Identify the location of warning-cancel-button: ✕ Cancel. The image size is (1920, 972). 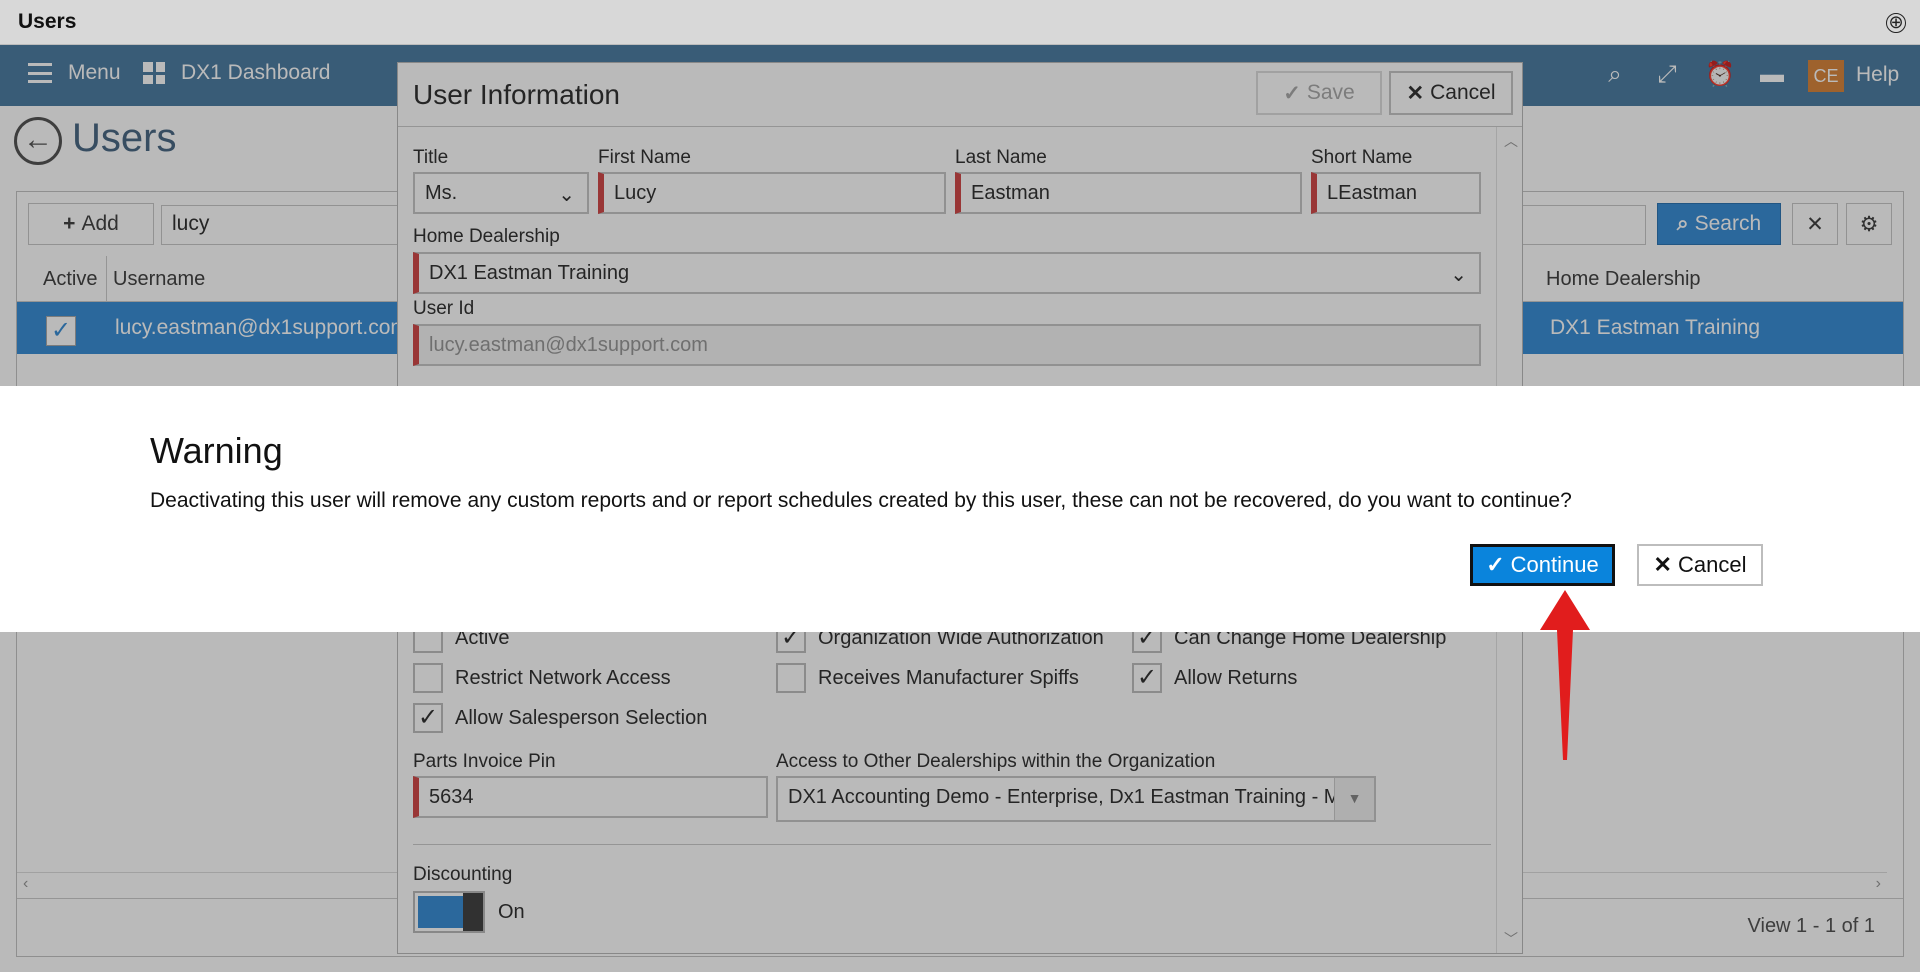
(1700, 565).